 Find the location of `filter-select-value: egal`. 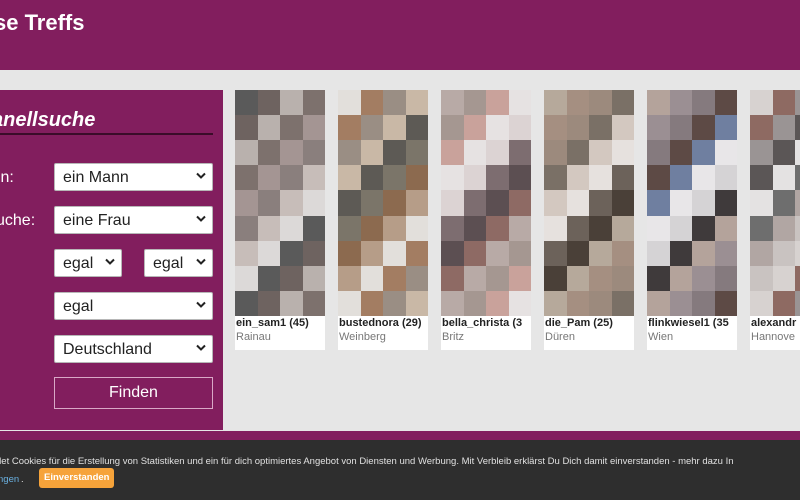

filter-select-value: egal is located at coordinates (78, 306).